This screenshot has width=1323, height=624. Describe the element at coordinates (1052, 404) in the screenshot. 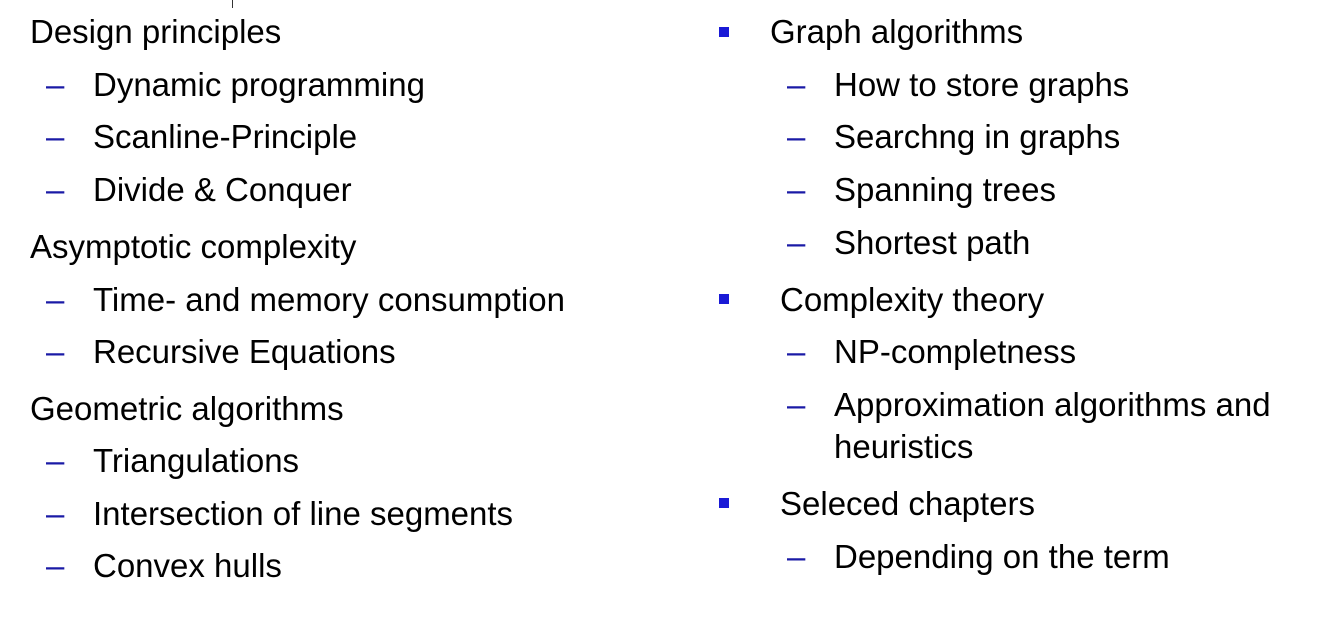

I see `list-item: Approximation algorithms and` at that location.